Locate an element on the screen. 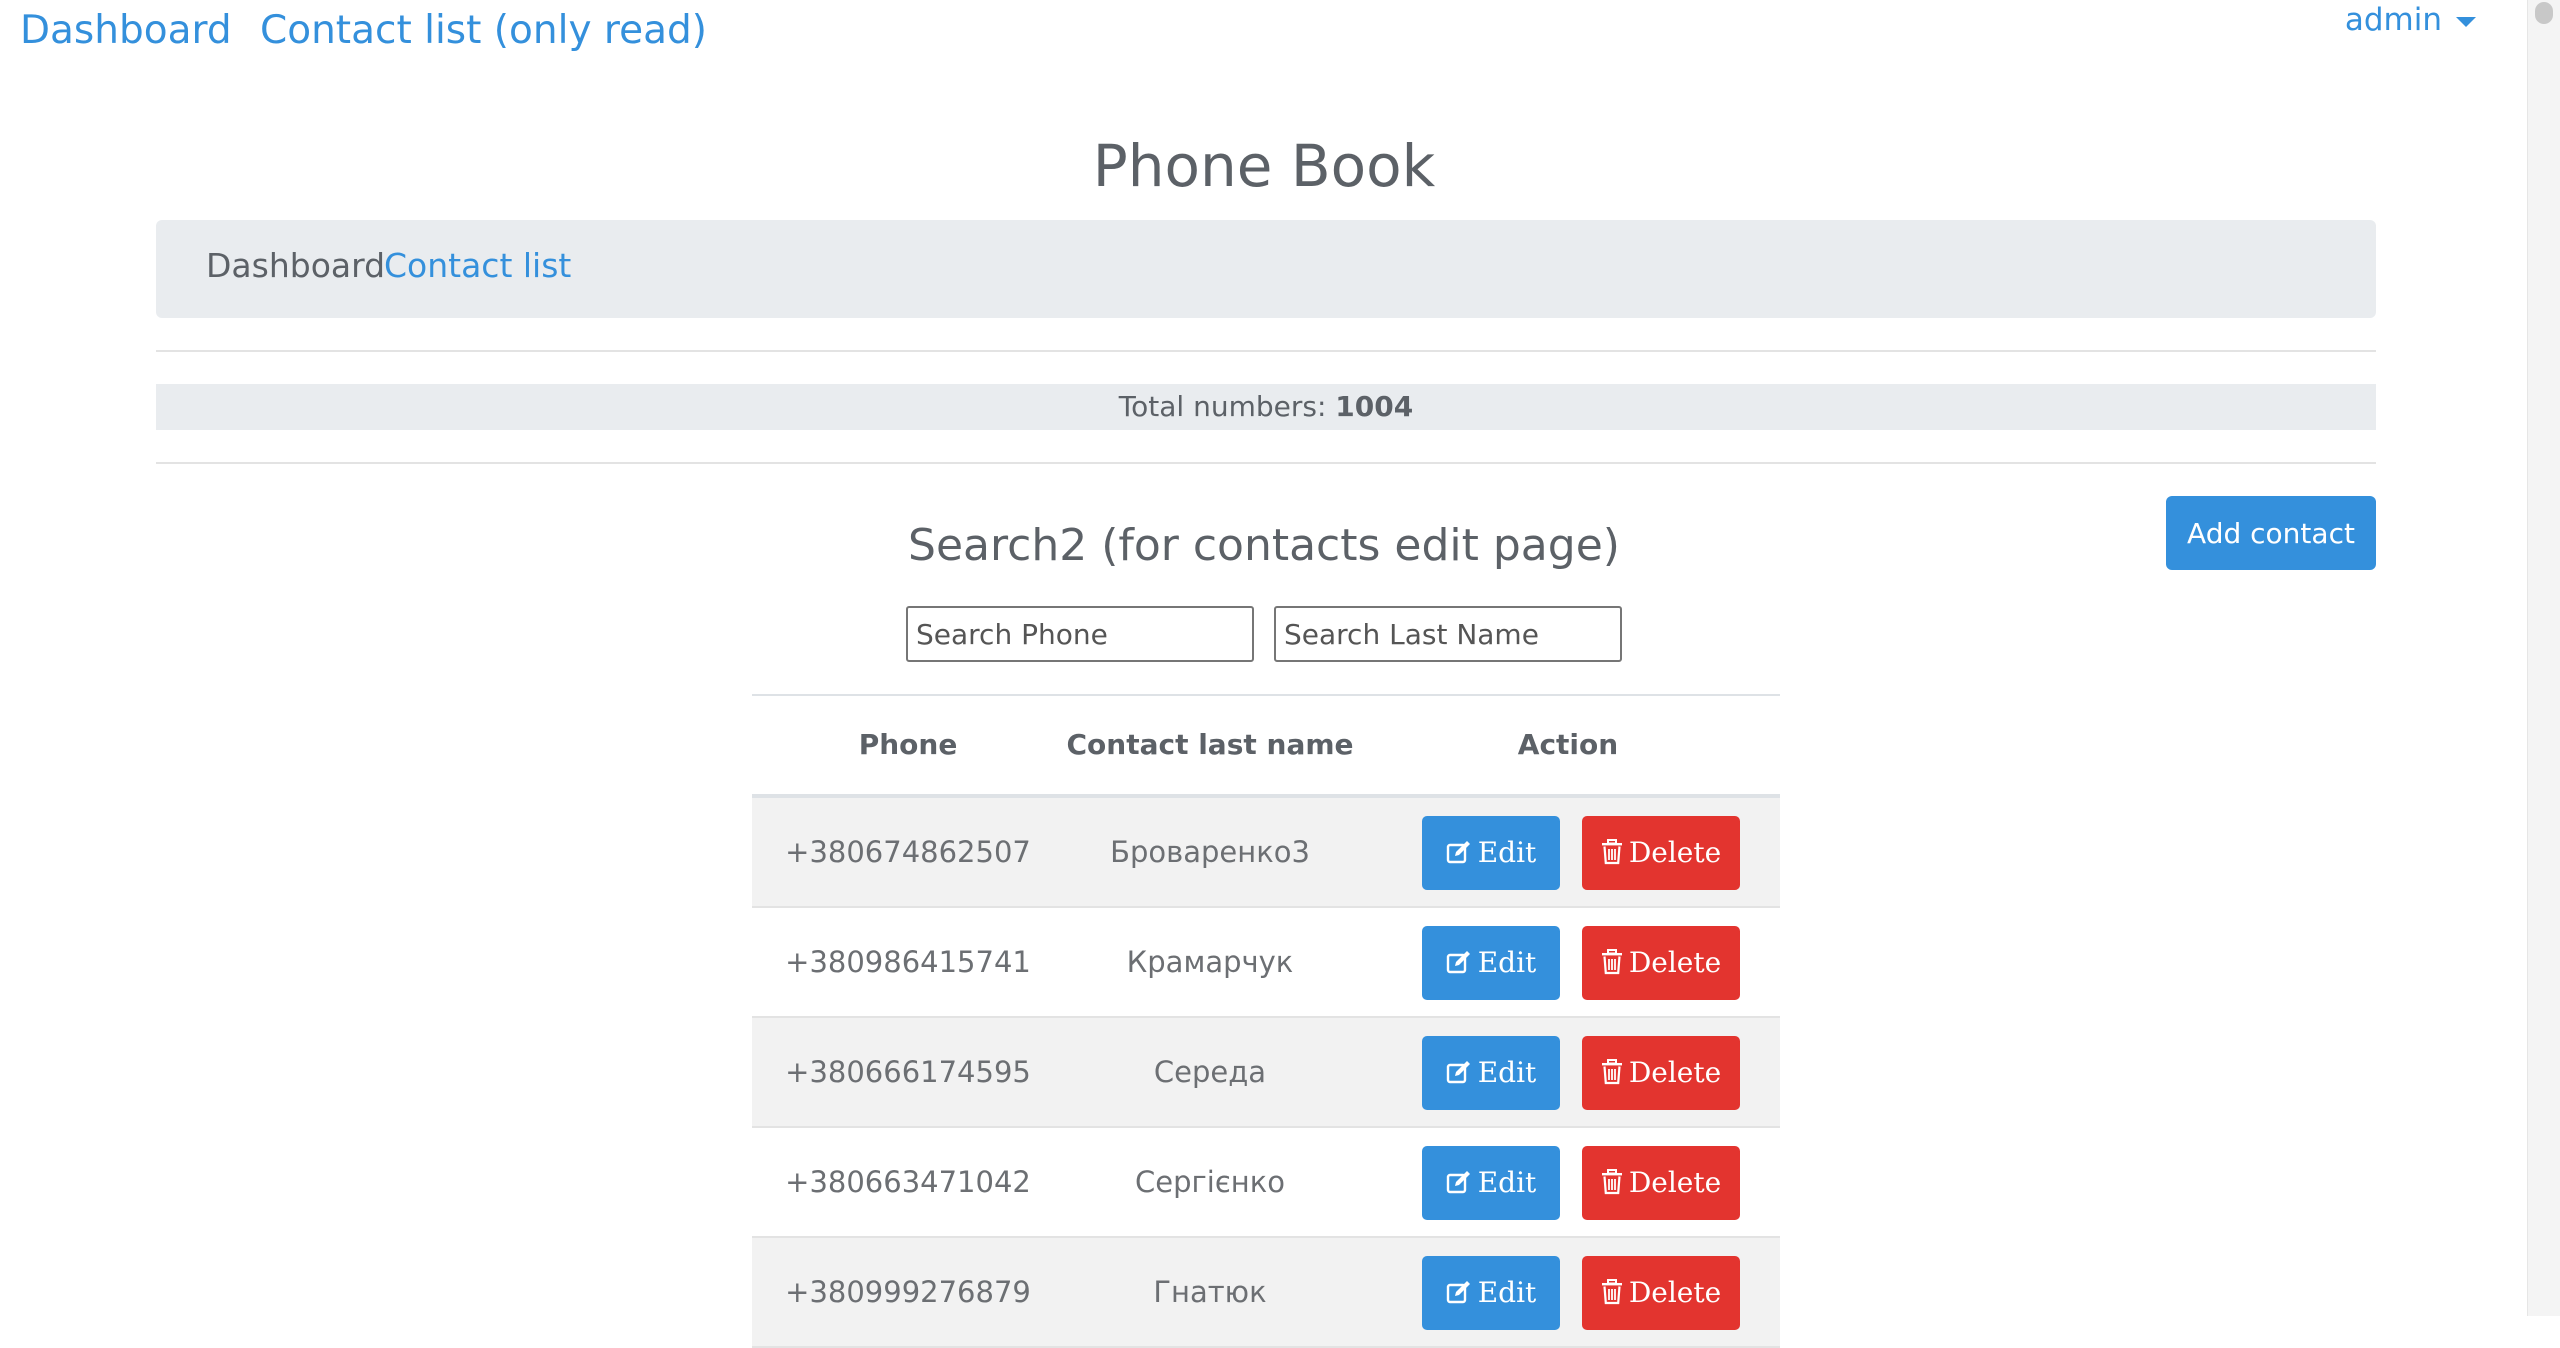 This screenshot has width=2560, height=1348. header-last-name: Contact last name is located at coordinates (1210, 744).